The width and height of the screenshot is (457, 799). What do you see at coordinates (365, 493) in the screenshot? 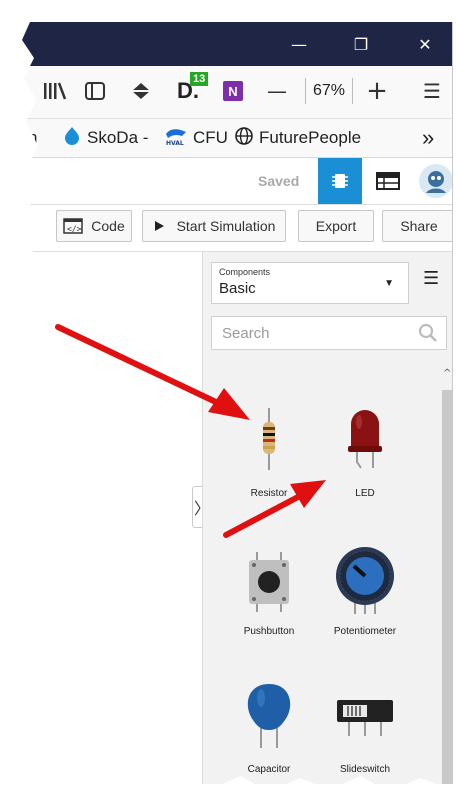
I see `led-label: LED` at bounding box center [365, 493].